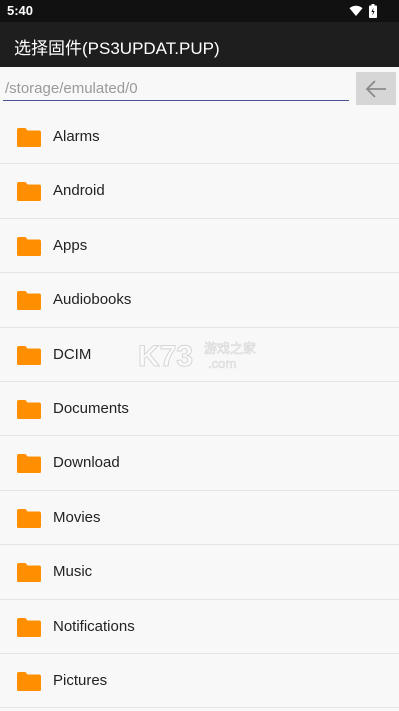 Image resolution: width=399 pixels, height=711 pixels. I want to click on arrow-left-icon, so click(375, 88).